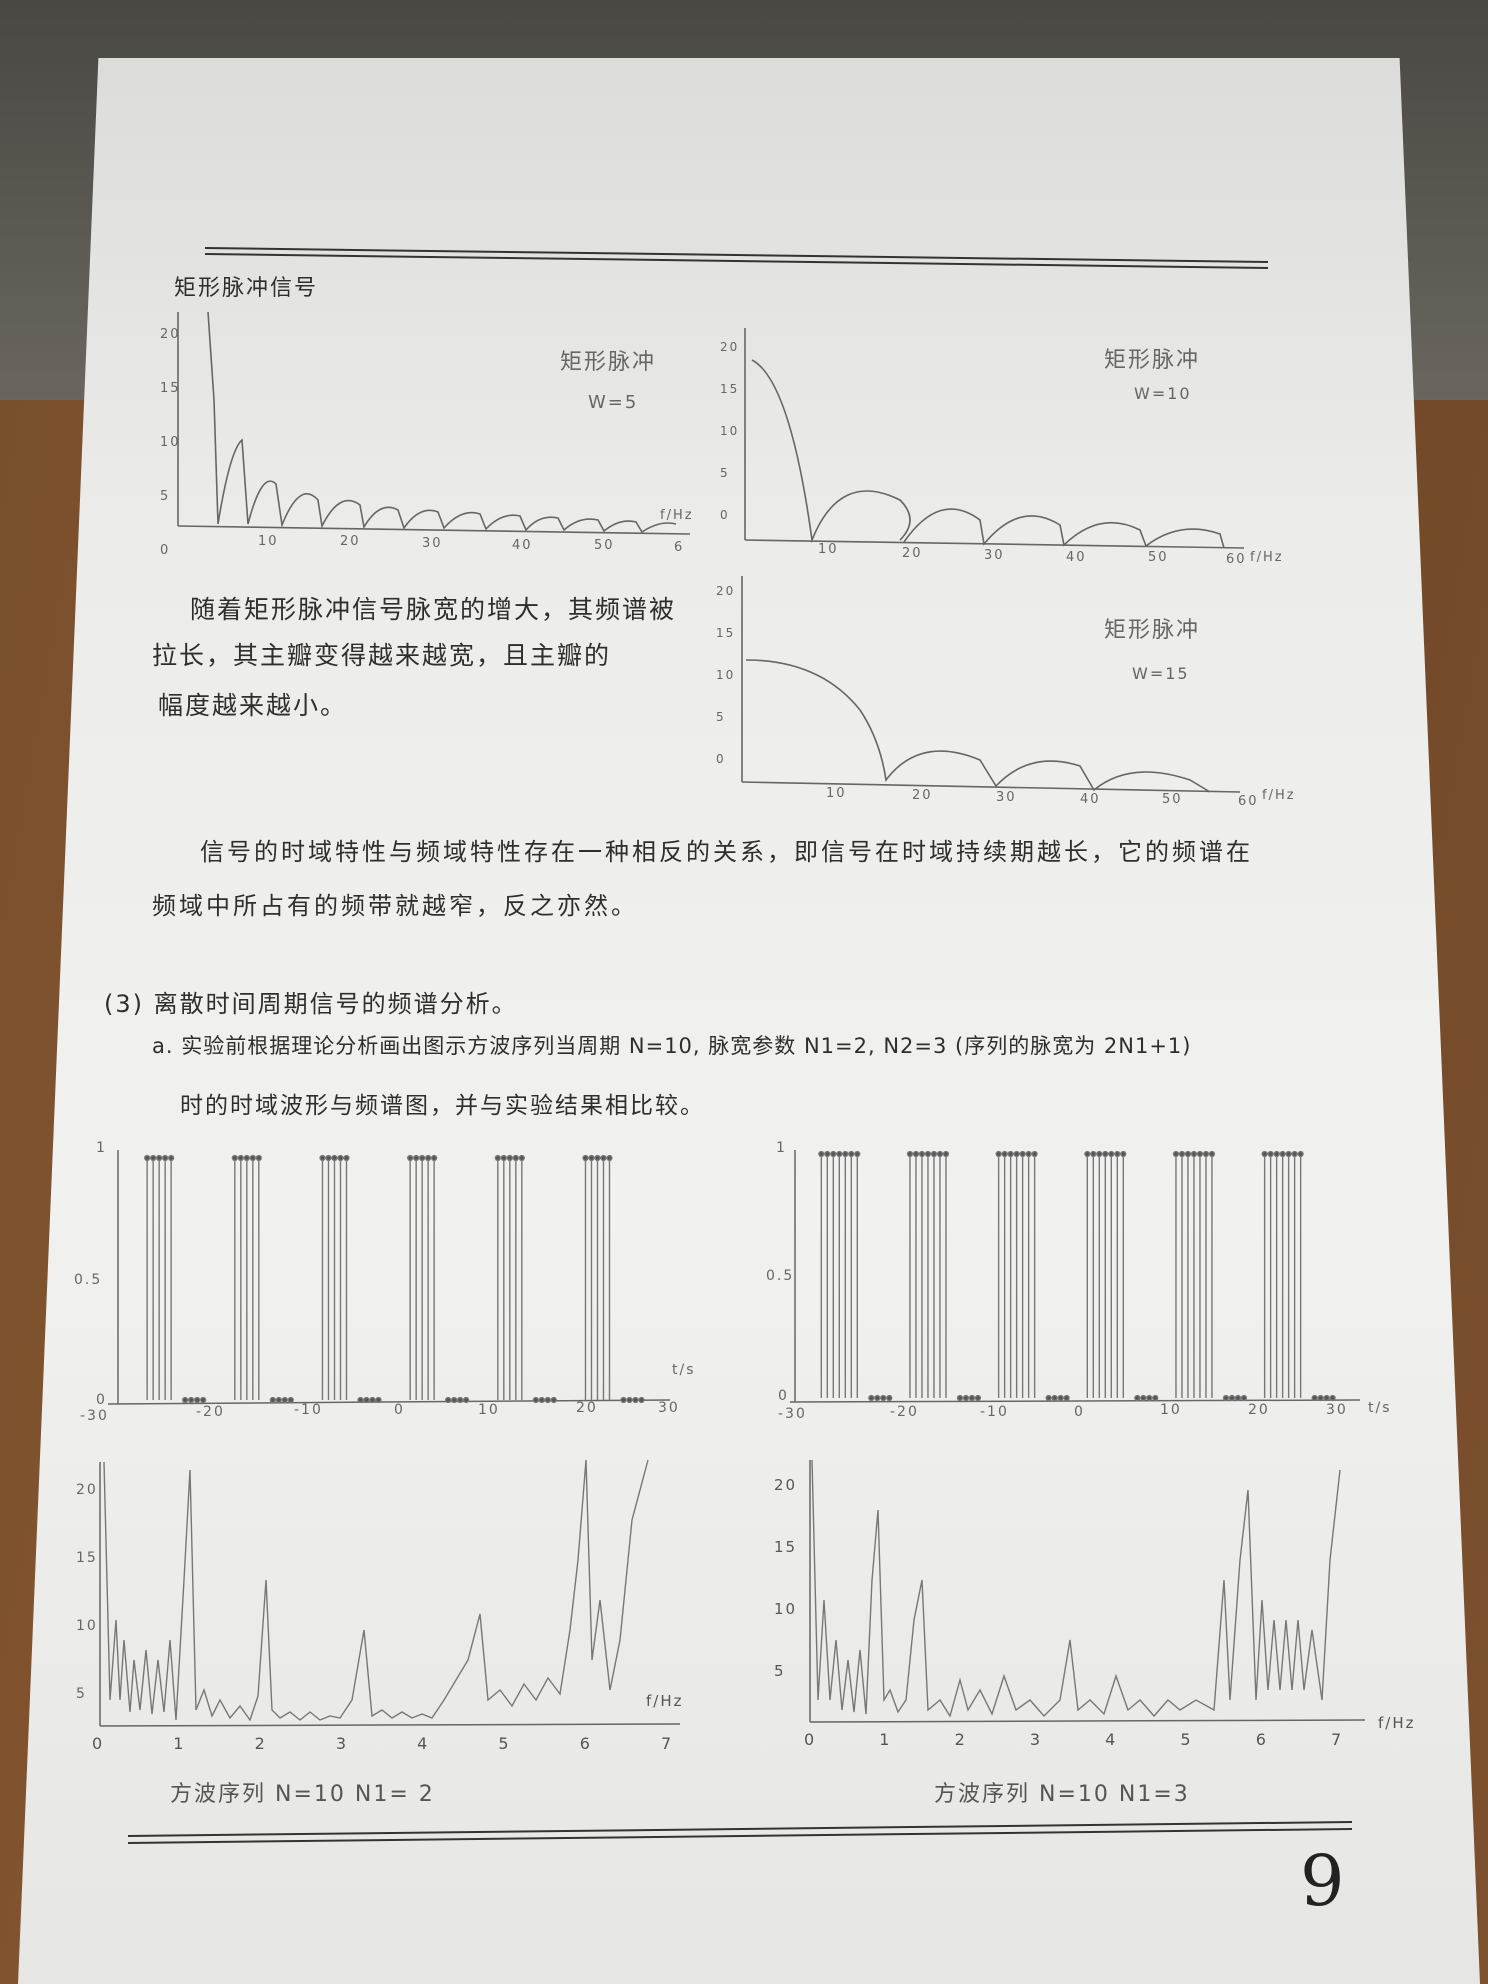  What do you see at coordinates (94, 1416) in the screenshot?
I see `stem-left-x-1: -30` at bounding box center [94, 1416].